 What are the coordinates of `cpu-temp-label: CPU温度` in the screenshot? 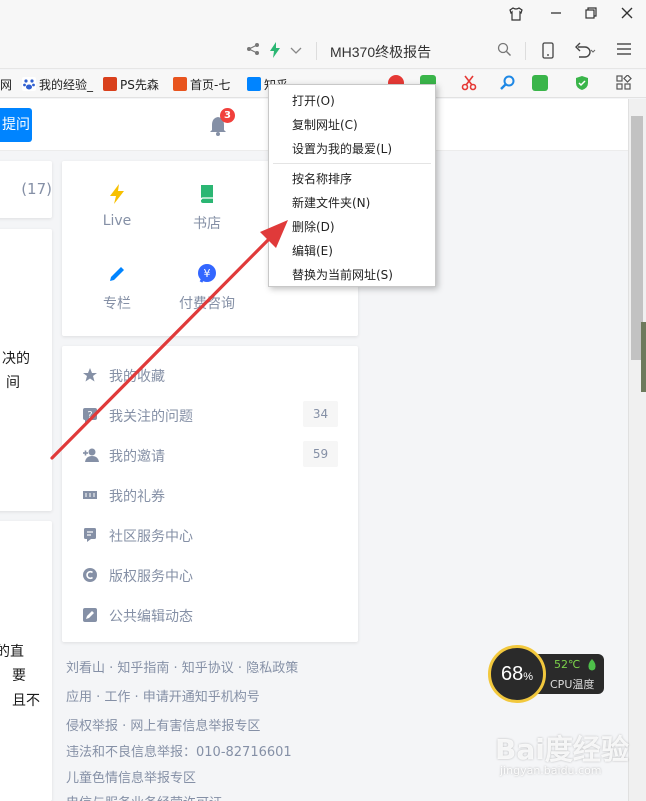 It's located at (572, 684).